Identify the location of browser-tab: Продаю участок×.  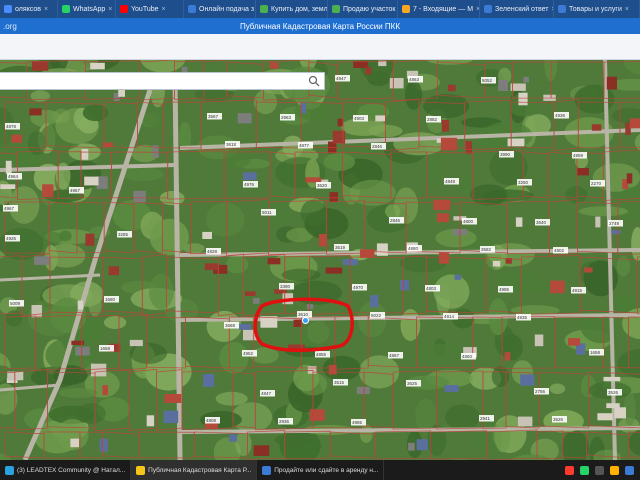
(363, 9).